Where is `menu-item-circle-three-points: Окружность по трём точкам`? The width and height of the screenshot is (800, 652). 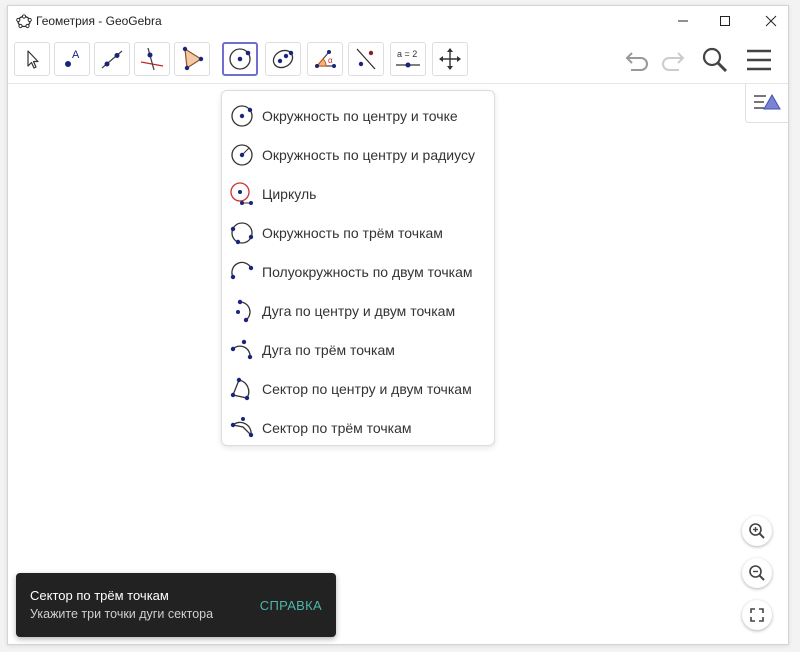
menu-item-circle-three-points: Окружность по трём точкам is located at coordinates (358, 232).